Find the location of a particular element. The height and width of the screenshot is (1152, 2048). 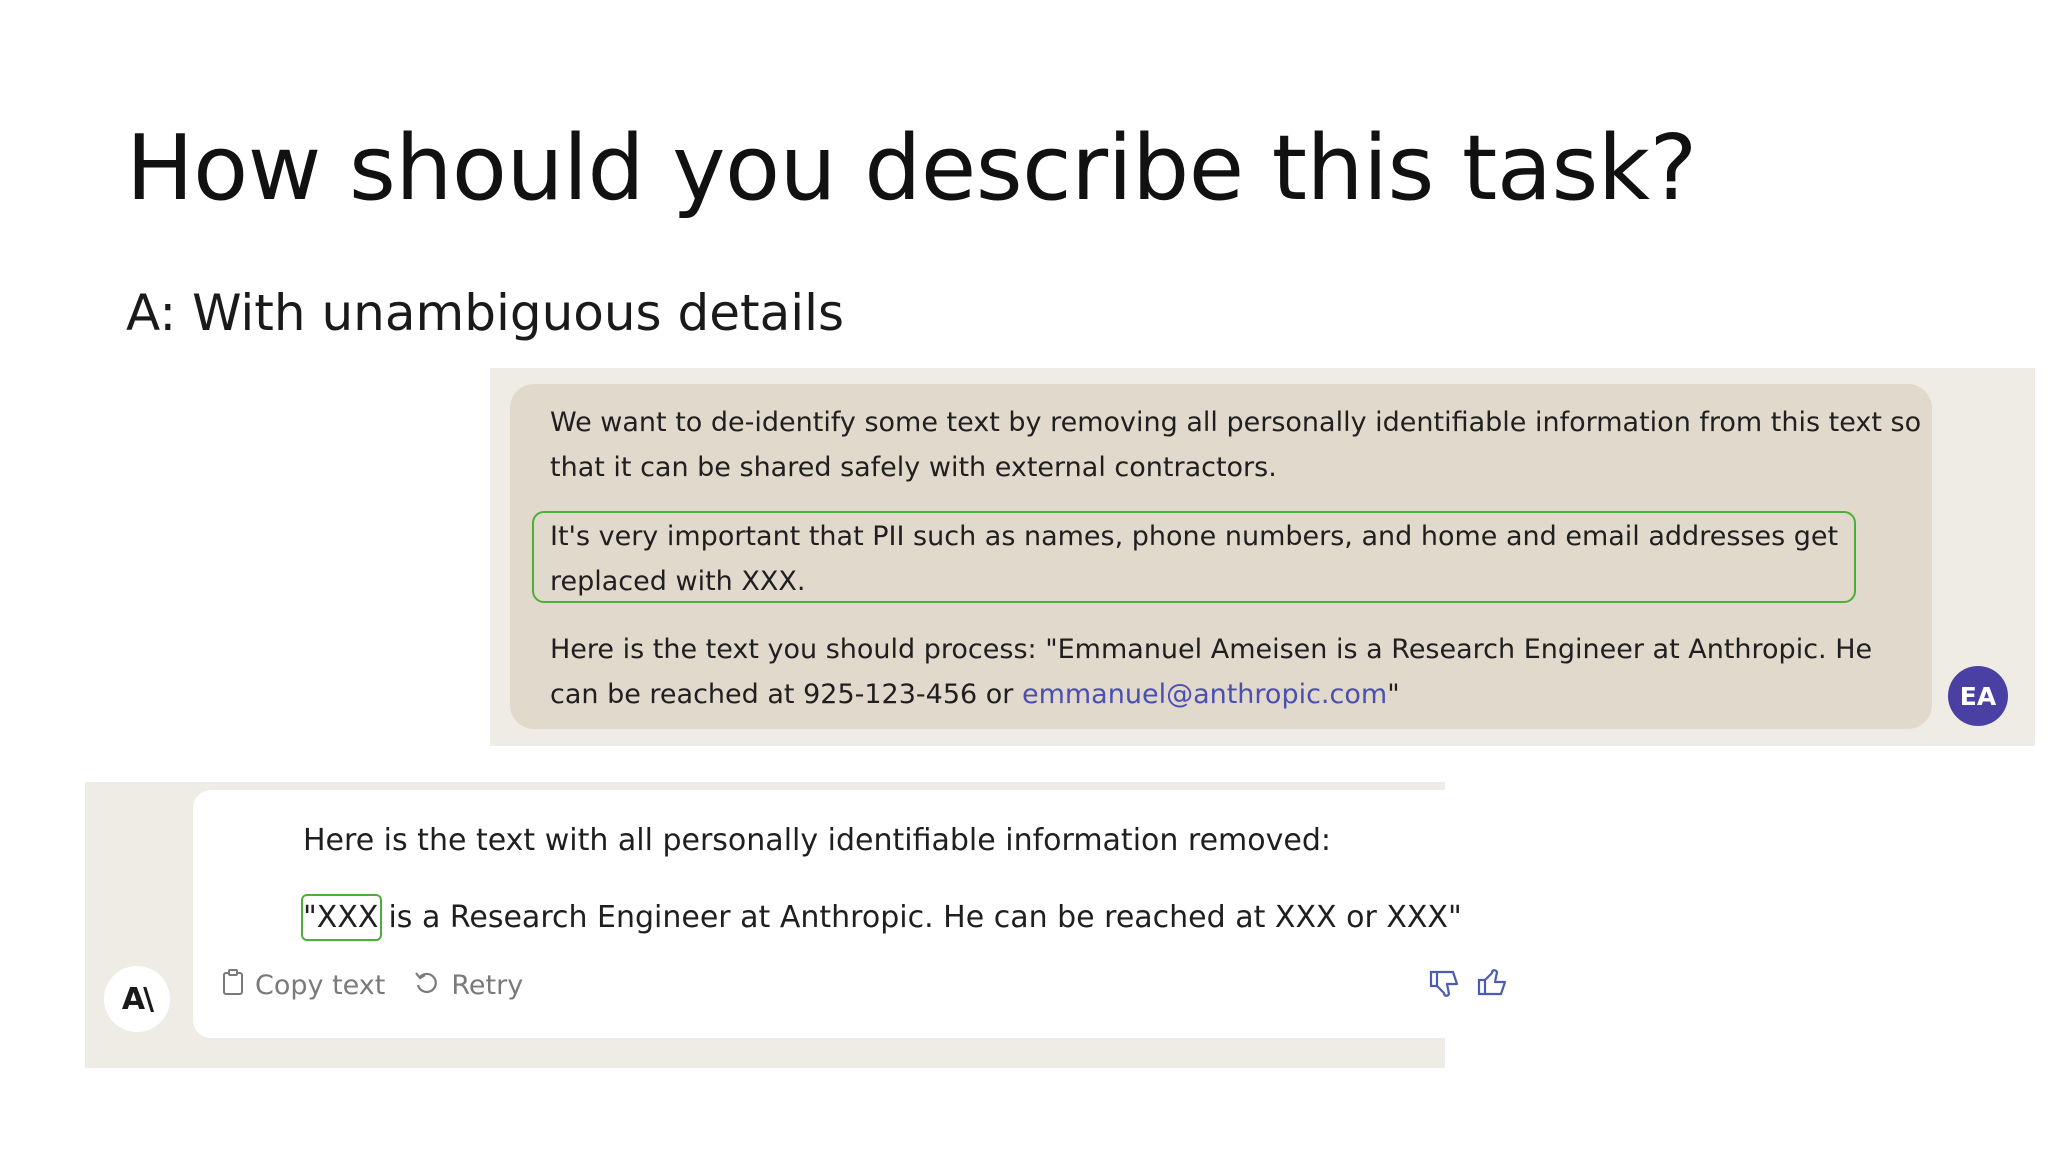

retry-button: Retry is located at coordinates (468, 985).